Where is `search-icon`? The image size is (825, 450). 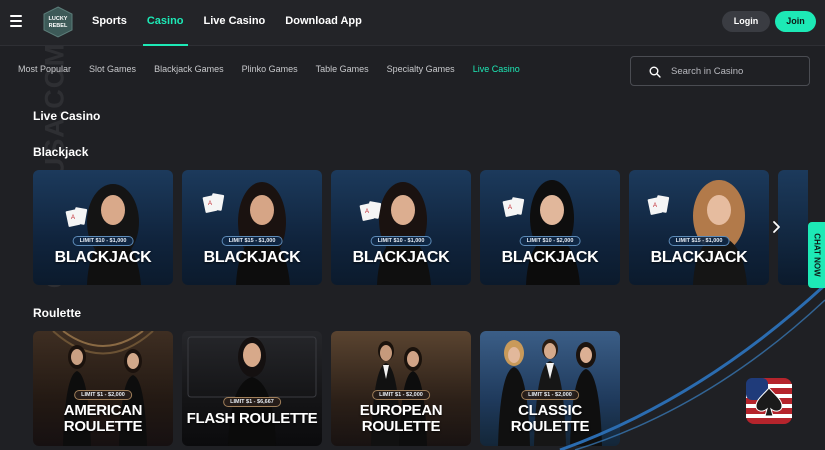
search-icon is located at coordinates (655, 72).